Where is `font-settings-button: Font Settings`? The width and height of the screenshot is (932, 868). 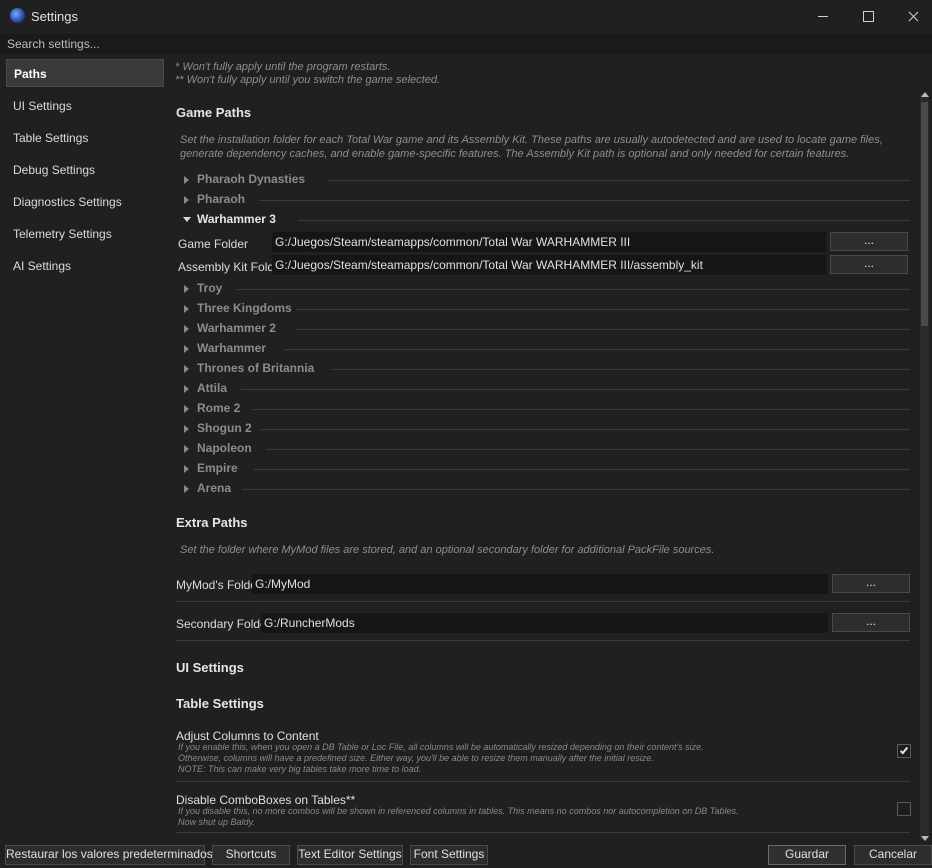
font-settings-button: Font Settings is located at coordinates (449, 855).